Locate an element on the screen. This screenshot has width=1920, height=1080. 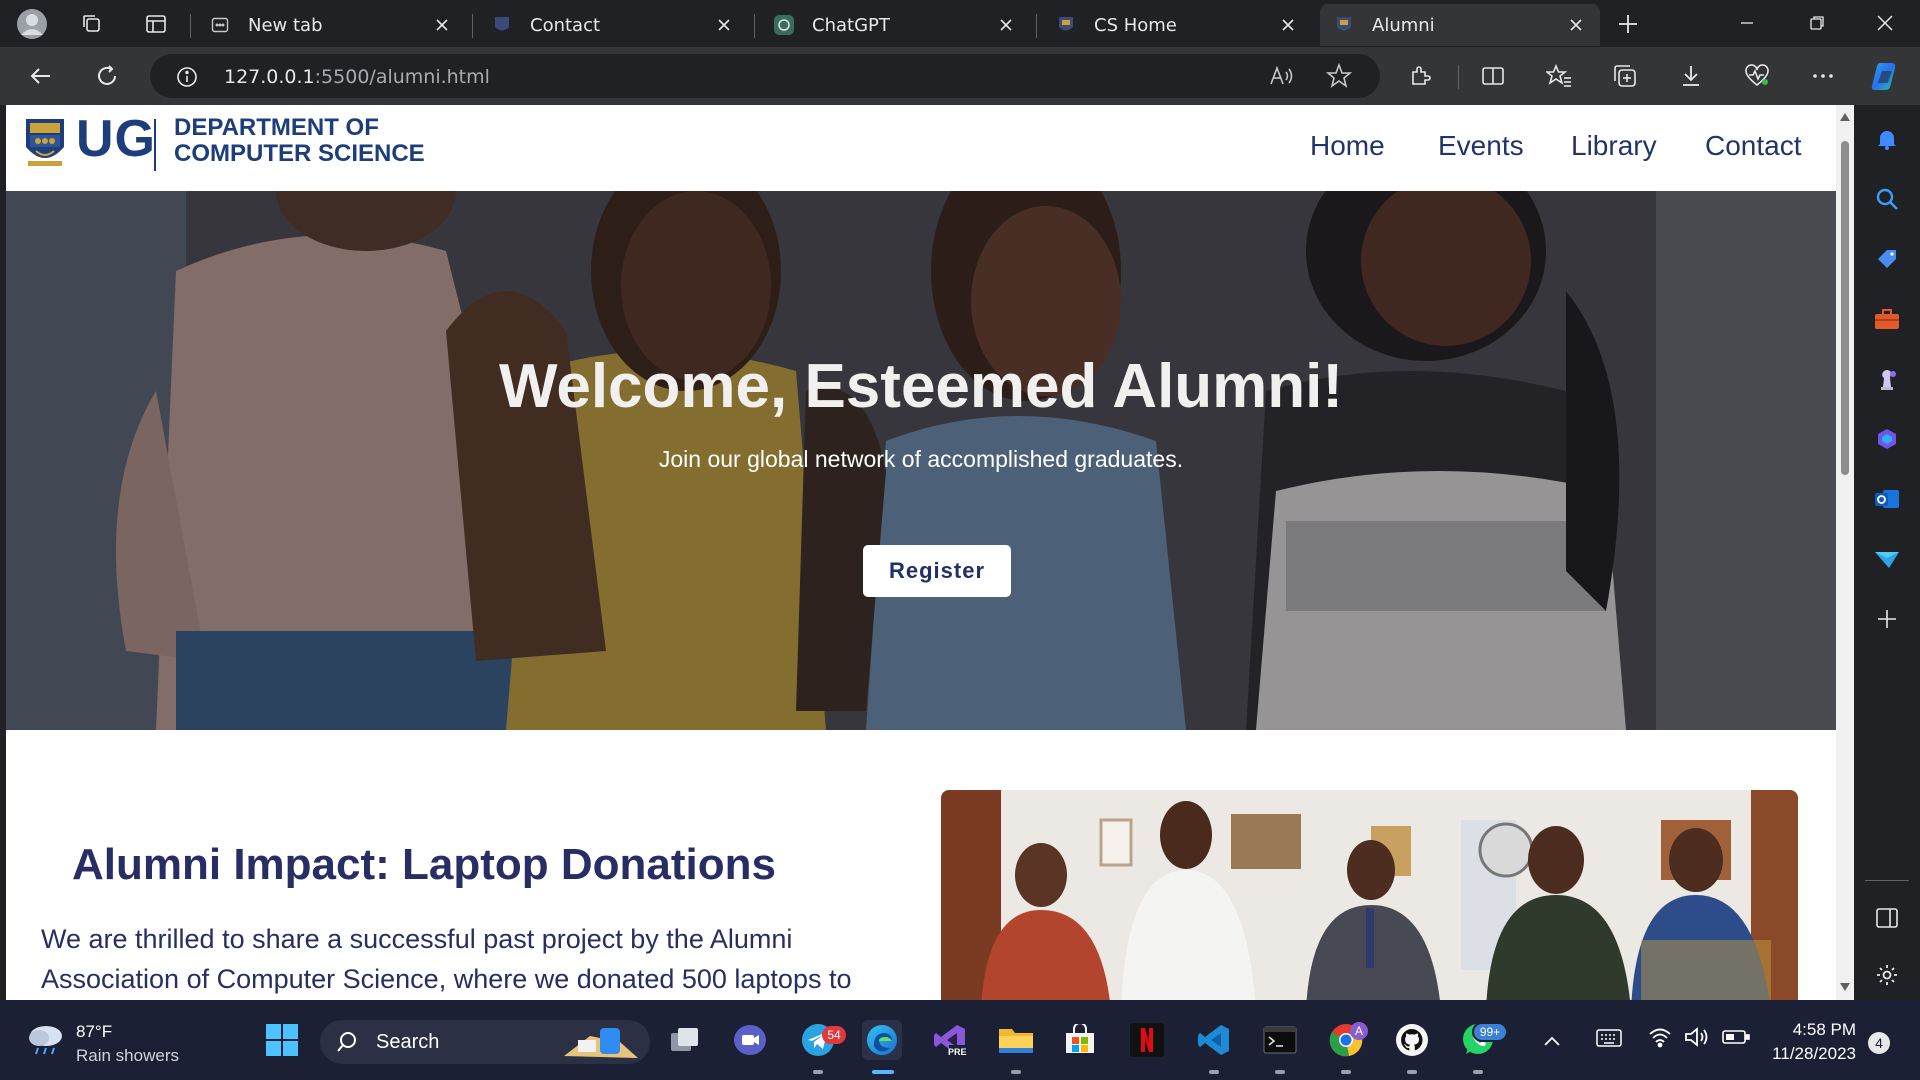
edge-sidebar is located at coordinates (1887, 552).